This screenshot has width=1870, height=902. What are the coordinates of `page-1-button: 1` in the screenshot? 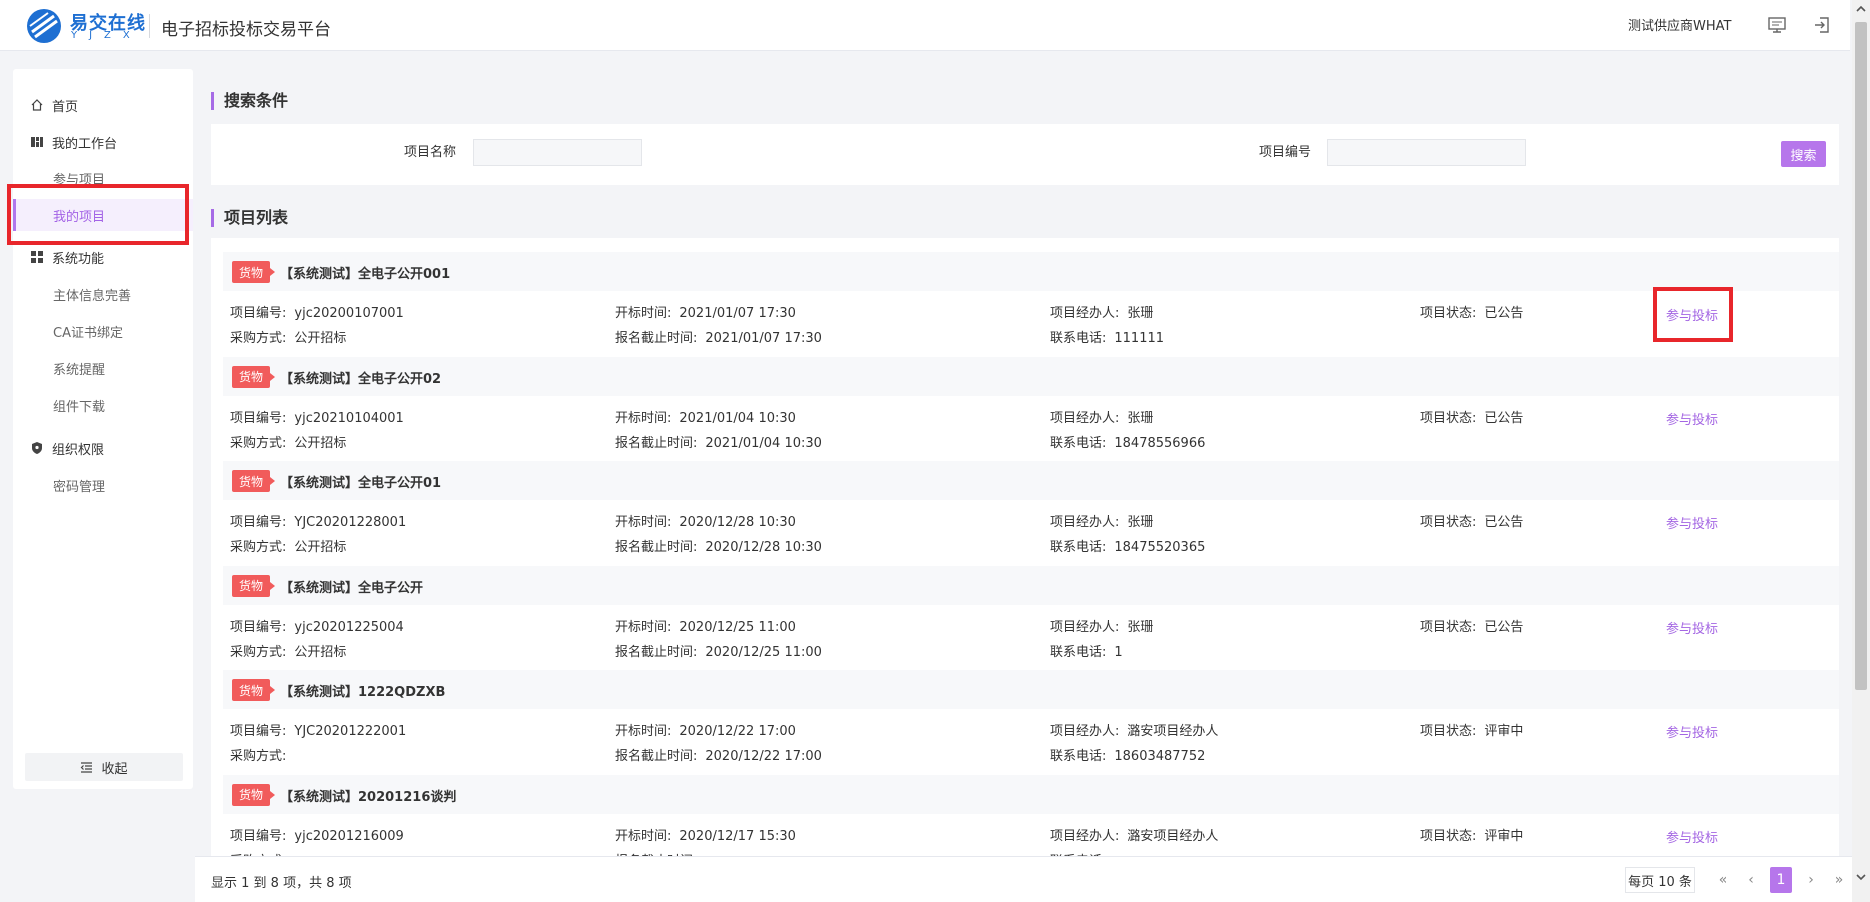 It's located at (1781, 880).